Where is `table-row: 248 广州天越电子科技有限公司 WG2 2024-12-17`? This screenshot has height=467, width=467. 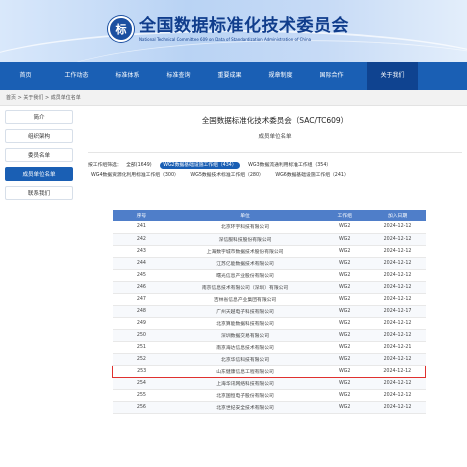 table-row: 248 广州天越电子科技有限公司 WG2 2024-12-17 is located at coordinates (269, 311).